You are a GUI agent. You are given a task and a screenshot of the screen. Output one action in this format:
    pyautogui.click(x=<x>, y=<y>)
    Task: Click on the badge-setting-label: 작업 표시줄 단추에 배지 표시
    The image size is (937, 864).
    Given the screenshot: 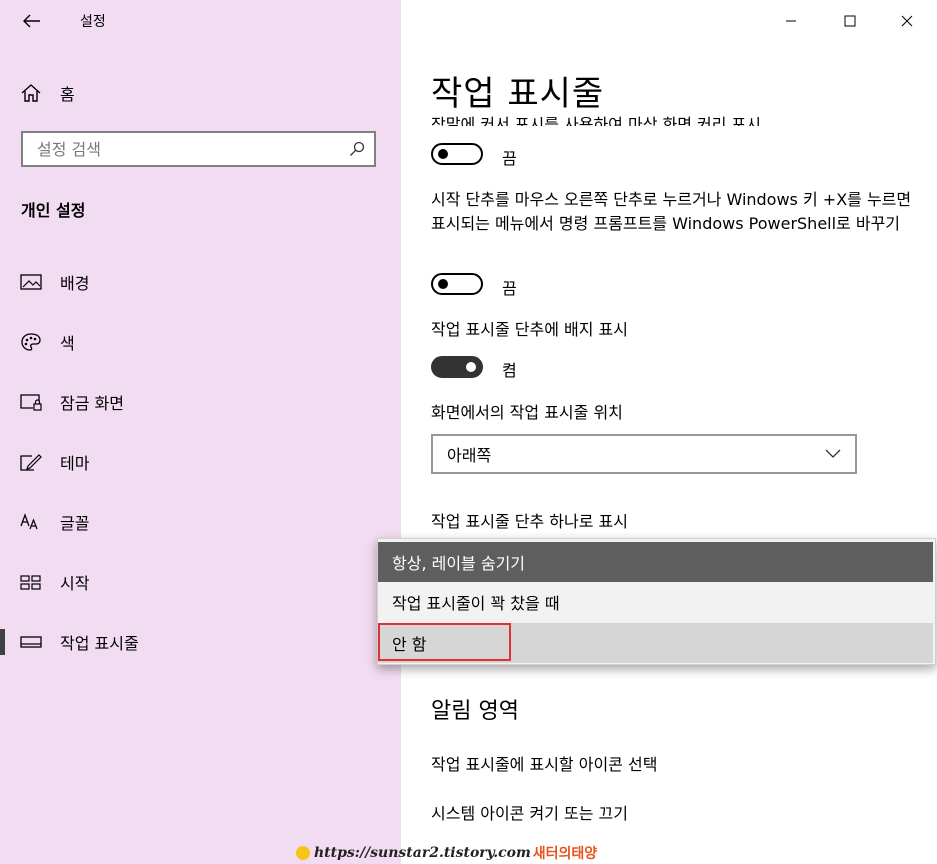 What is the action you would take?
    pyautogui.click(x=529, y=329)
    